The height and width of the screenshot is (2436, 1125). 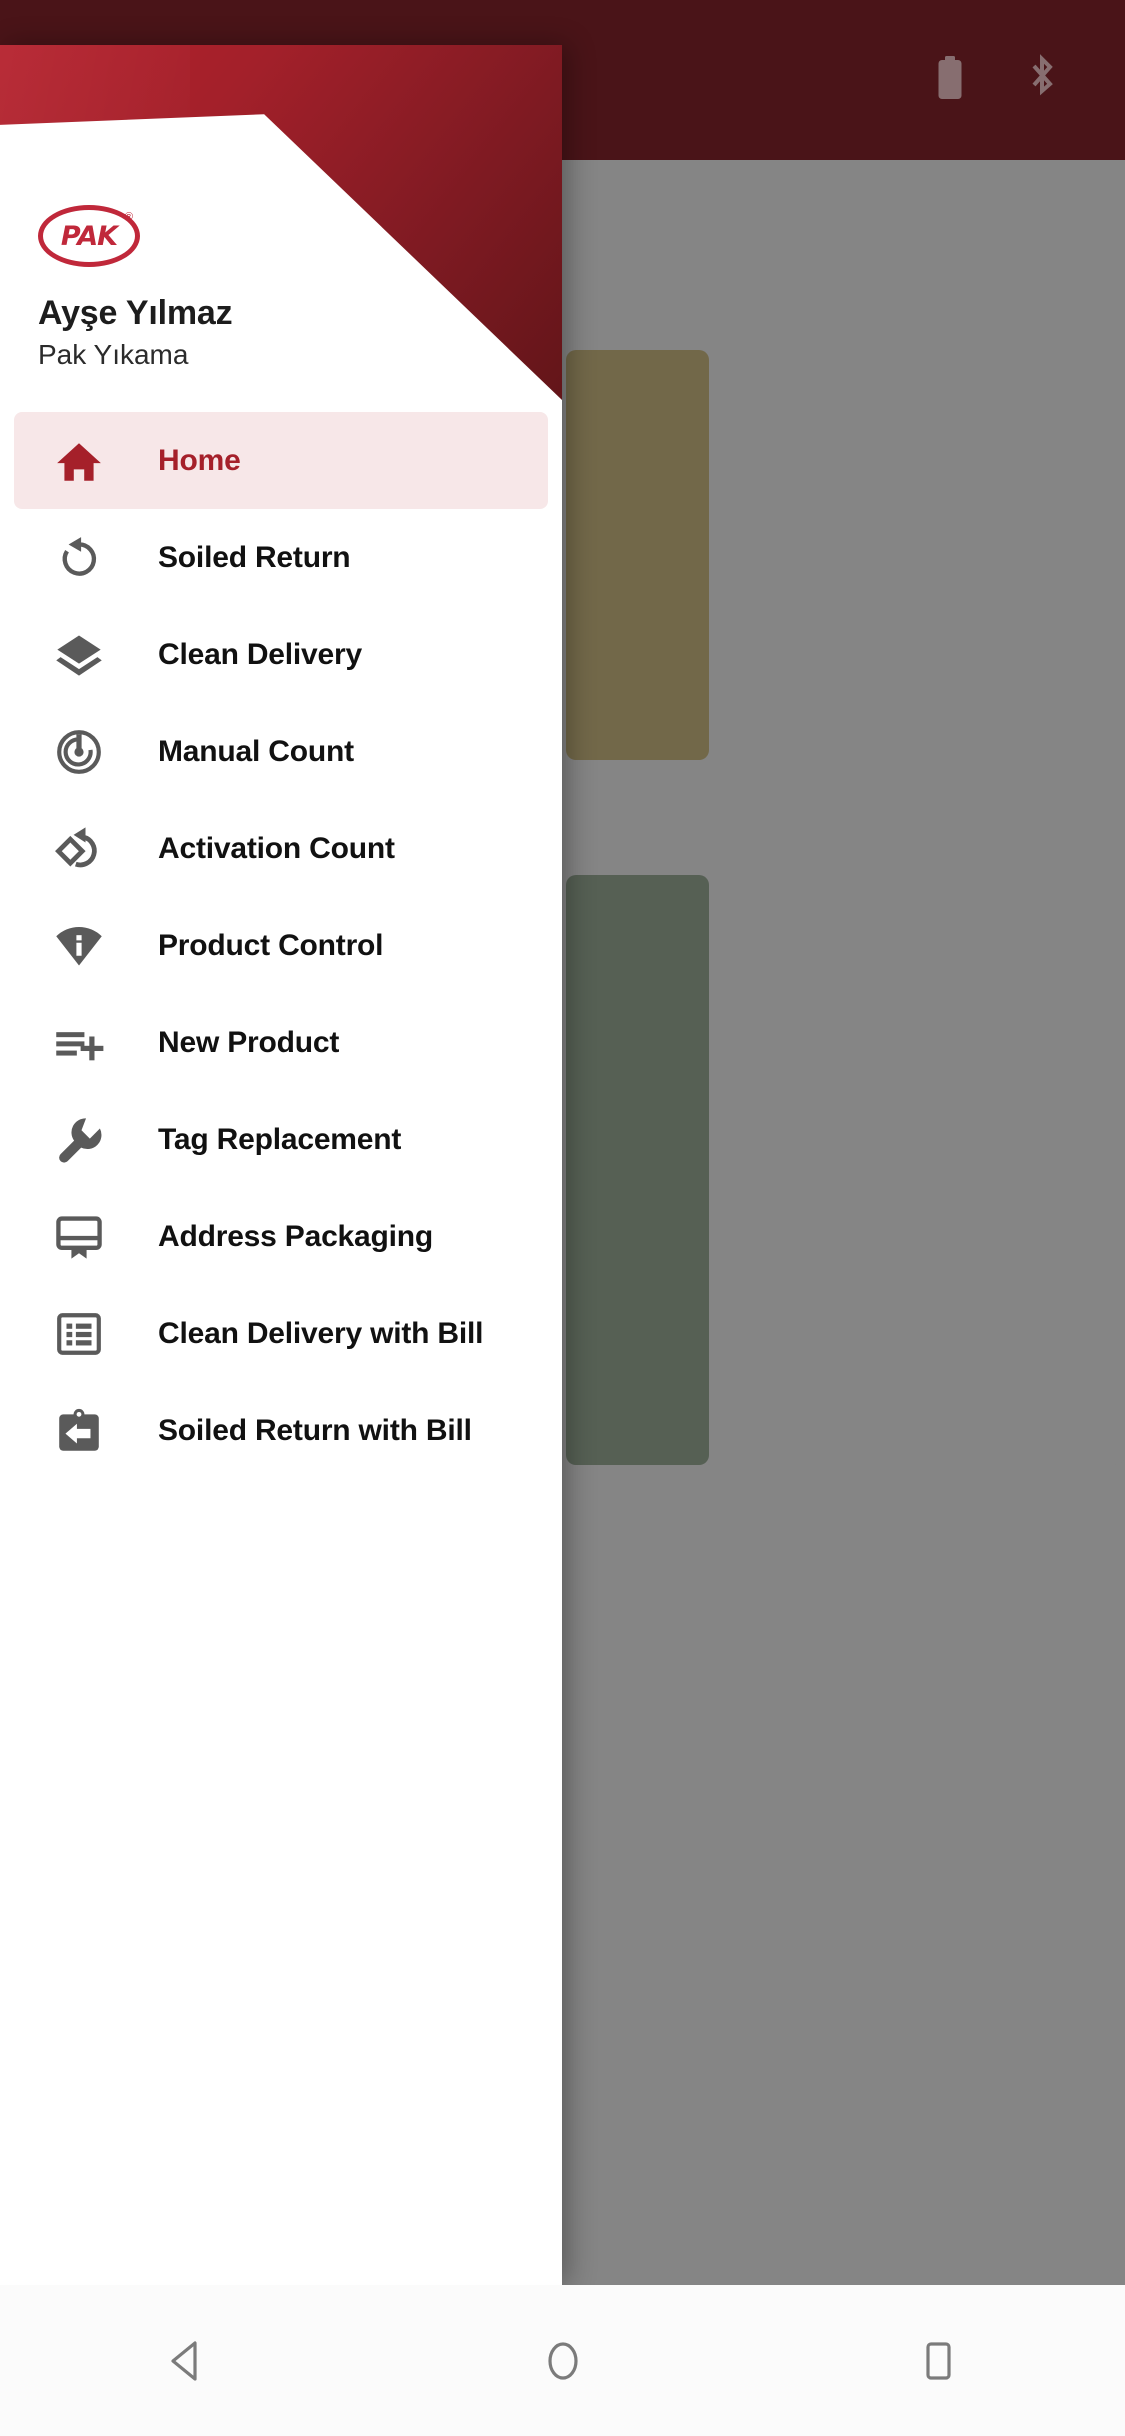 I want to click on menu-item-clean-delivery-with-bill: Clean Delivery with Bill, so click(x=281, y=1333).